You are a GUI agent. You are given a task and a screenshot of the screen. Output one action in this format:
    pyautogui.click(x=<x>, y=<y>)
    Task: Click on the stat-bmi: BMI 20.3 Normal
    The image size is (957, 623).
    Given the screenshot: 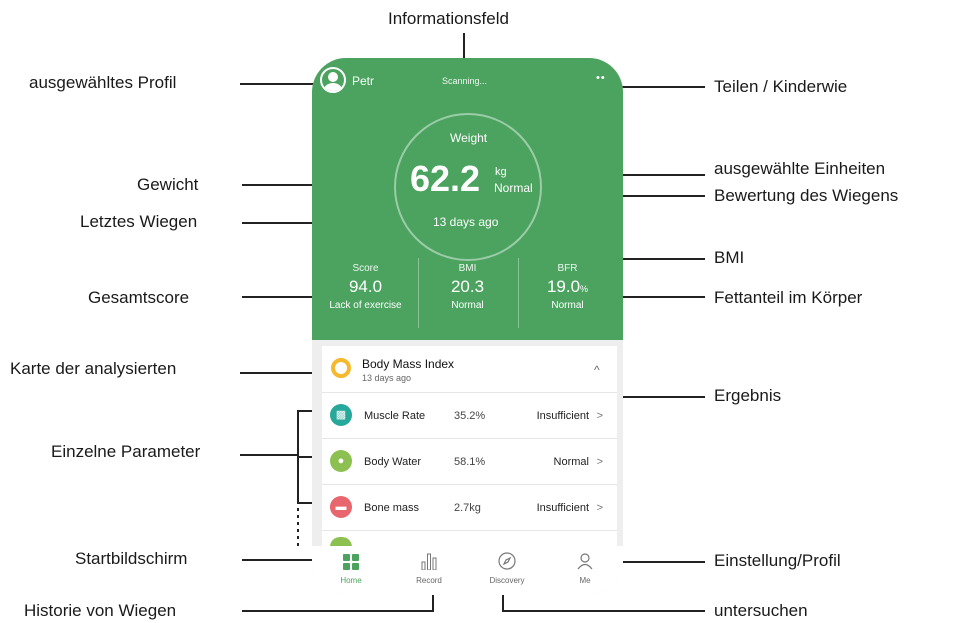 What is the action you would take?
    pyautogui.click(x=467, y=287)
    